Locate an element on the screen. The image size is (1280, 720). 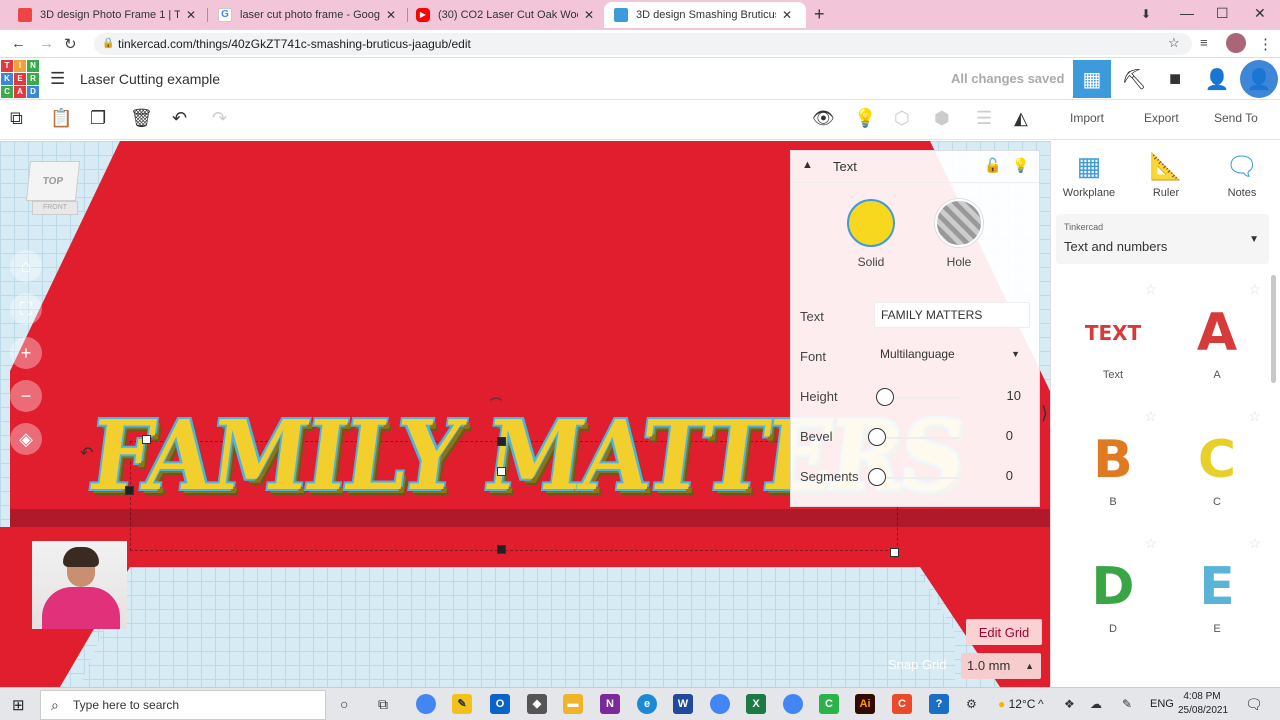
notifications-icon: 🗨 is located at coordinates (1254, 704).